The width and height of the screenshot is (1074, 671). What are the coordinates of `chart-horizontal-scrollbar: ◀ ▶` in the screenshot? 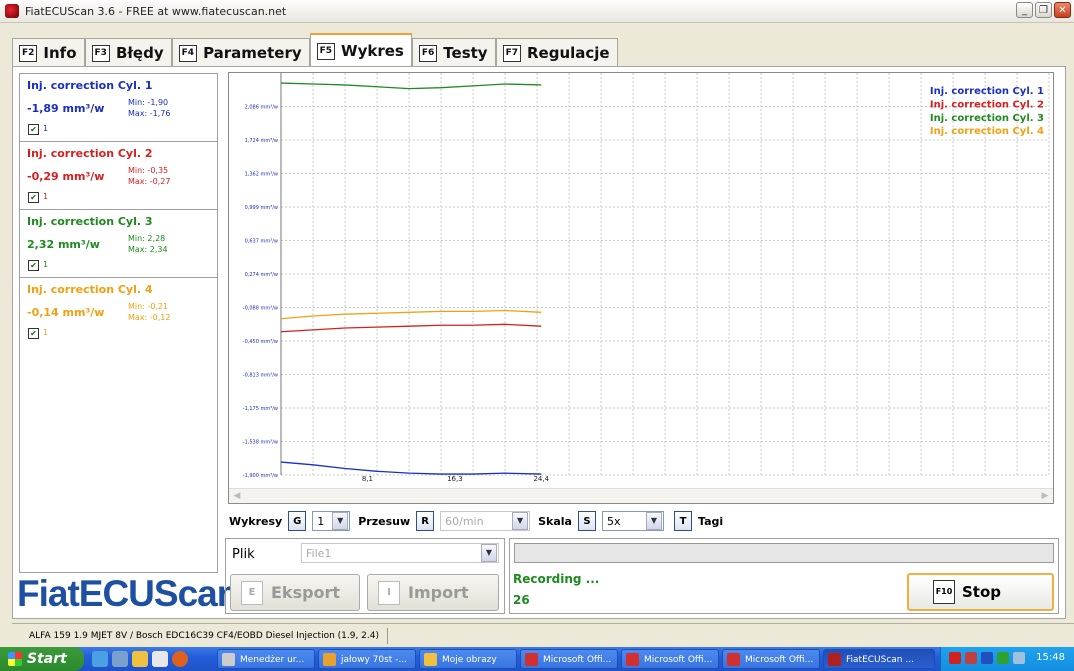 It's located at (641, 495).